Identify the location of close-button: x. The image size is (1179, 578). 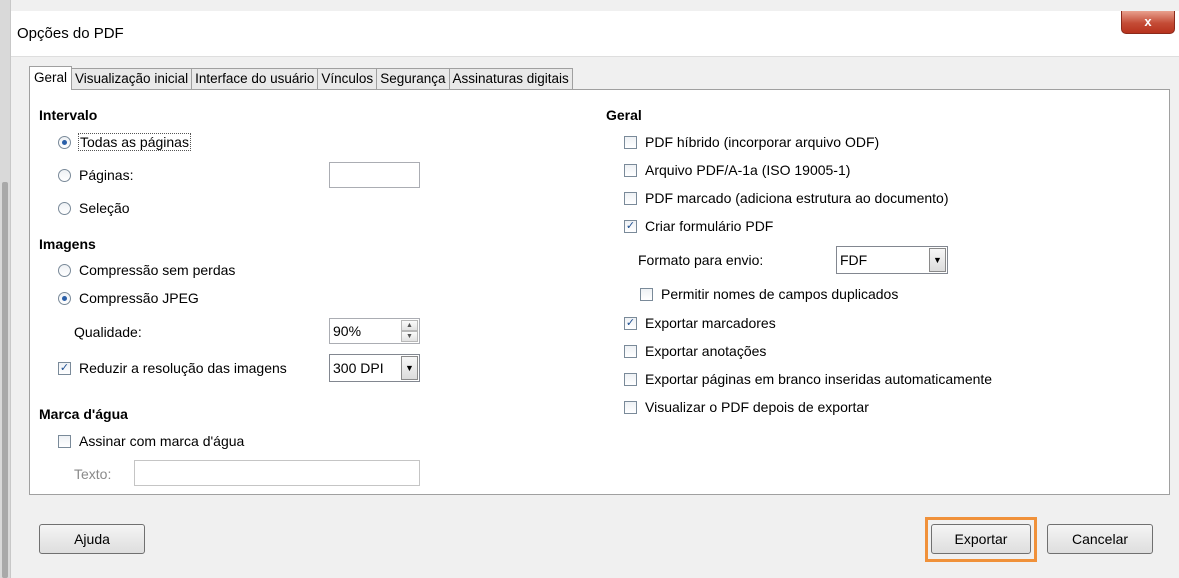
(1148, 22).